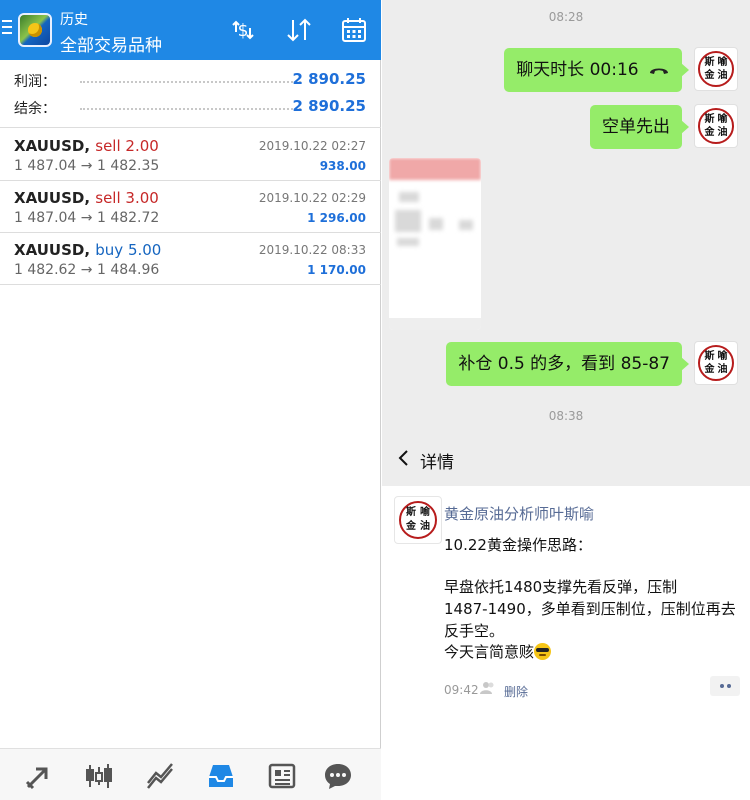  I want to click on post-line: 今天言简意赅, so click(498, 651).